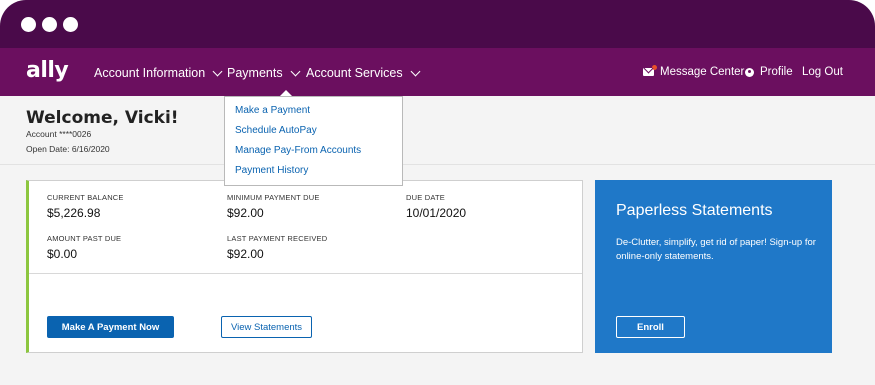  I want to click on nav-account-information: Account Information, so click(158, 73).